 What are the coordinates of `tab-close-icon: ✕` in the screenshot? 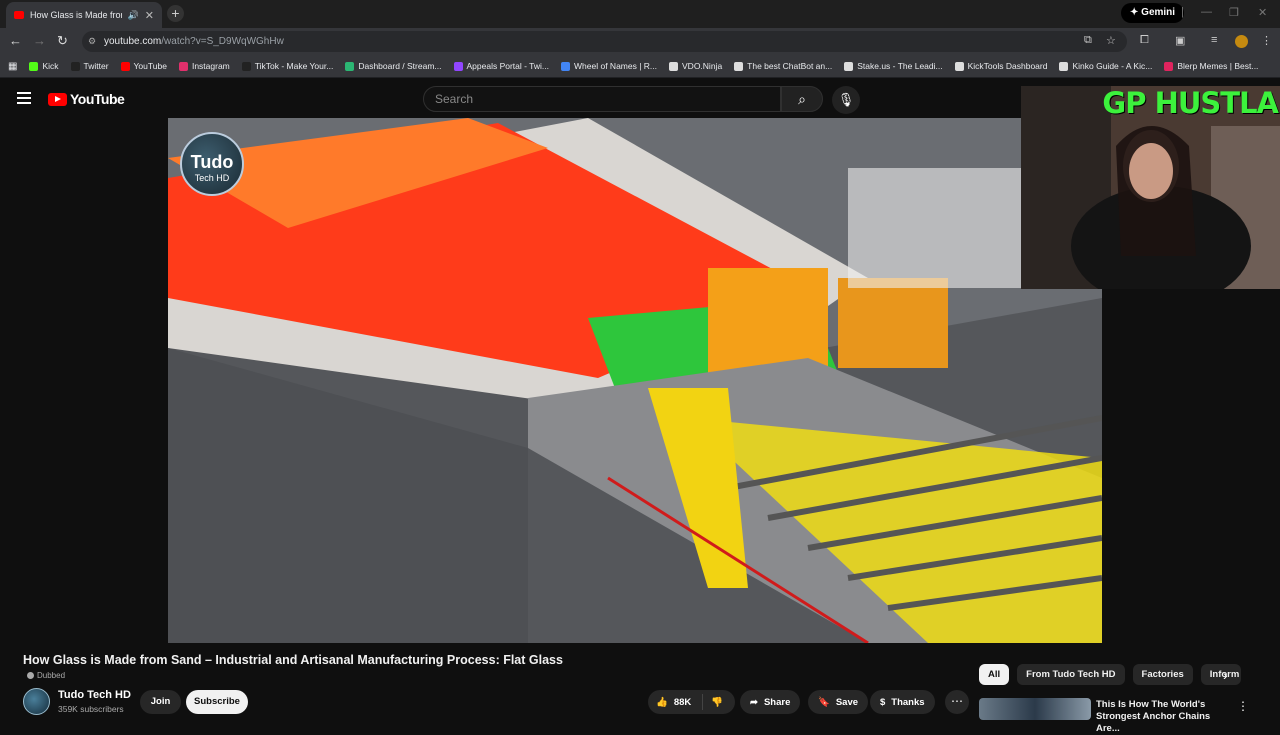 It's located at (149, 15).